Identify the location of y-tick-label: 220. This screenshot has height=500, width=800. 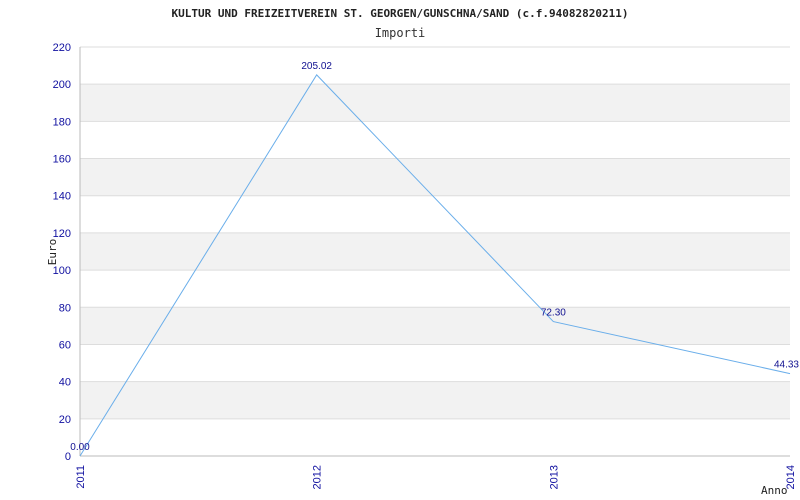
(62, 48).